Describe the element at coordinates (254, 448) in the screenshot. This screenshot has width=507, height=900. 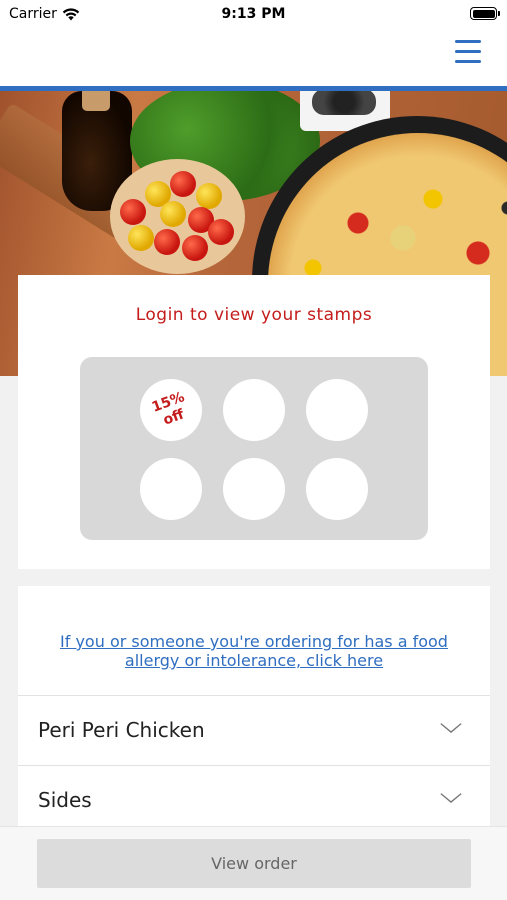
I see `stamp-grid: 15% off` at that location.